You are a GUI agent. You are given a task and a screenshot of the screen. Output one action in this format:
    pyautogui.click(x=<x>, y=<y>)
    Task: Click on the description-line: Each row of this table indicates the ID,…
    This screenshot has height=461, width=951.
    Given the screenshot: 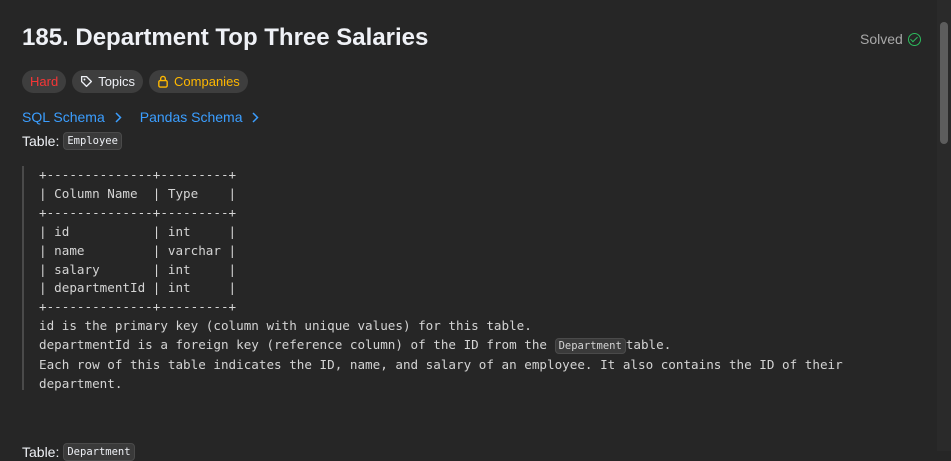 What is the action you would take?
    pyautogui.click(x=441, y=365)
    